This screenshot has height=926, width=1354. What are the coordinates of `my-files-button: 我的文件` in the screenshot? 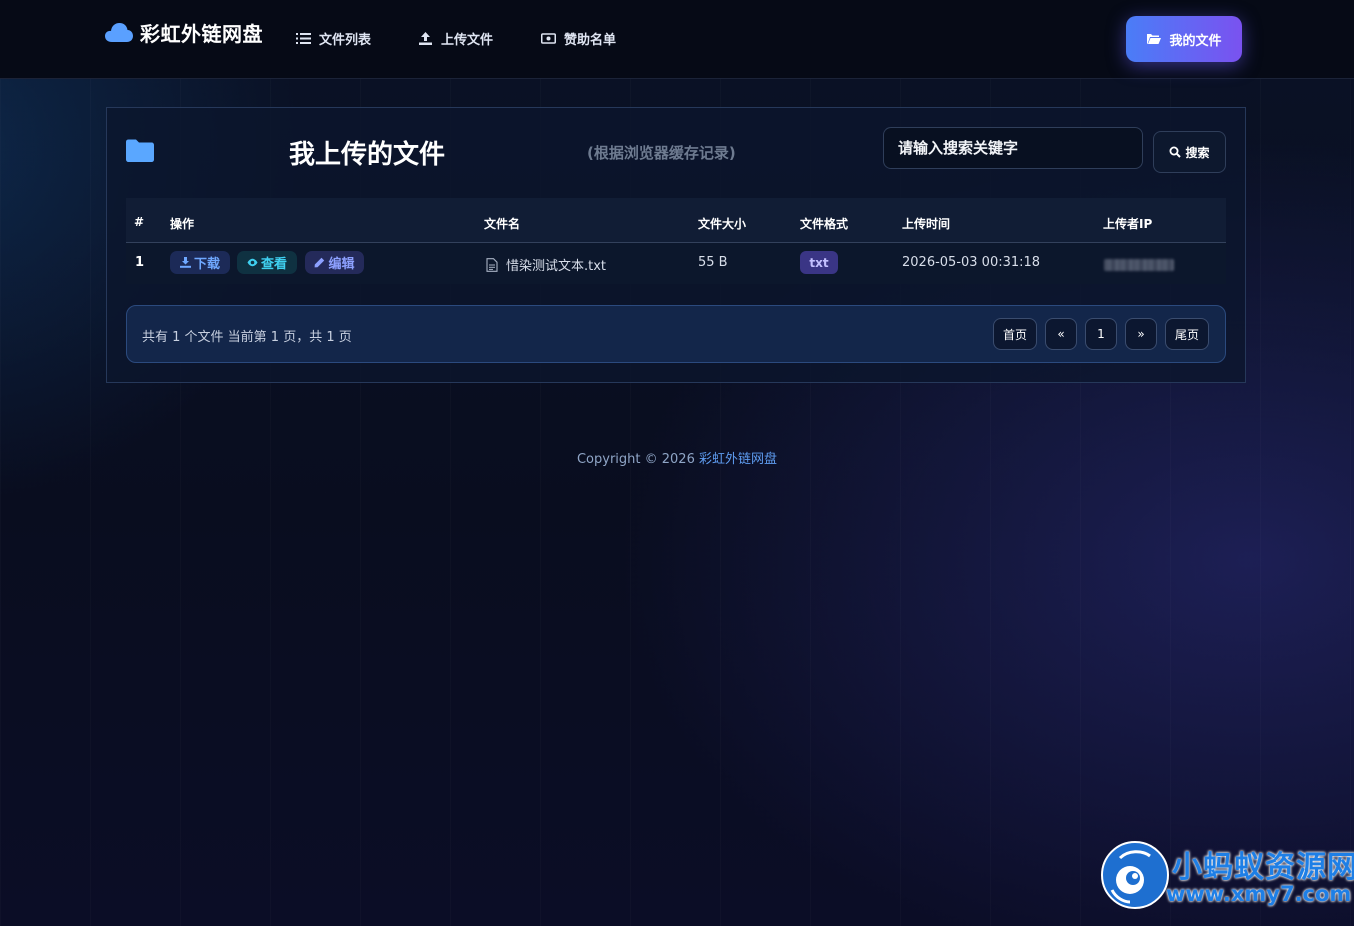 It's located at (1184, 39).